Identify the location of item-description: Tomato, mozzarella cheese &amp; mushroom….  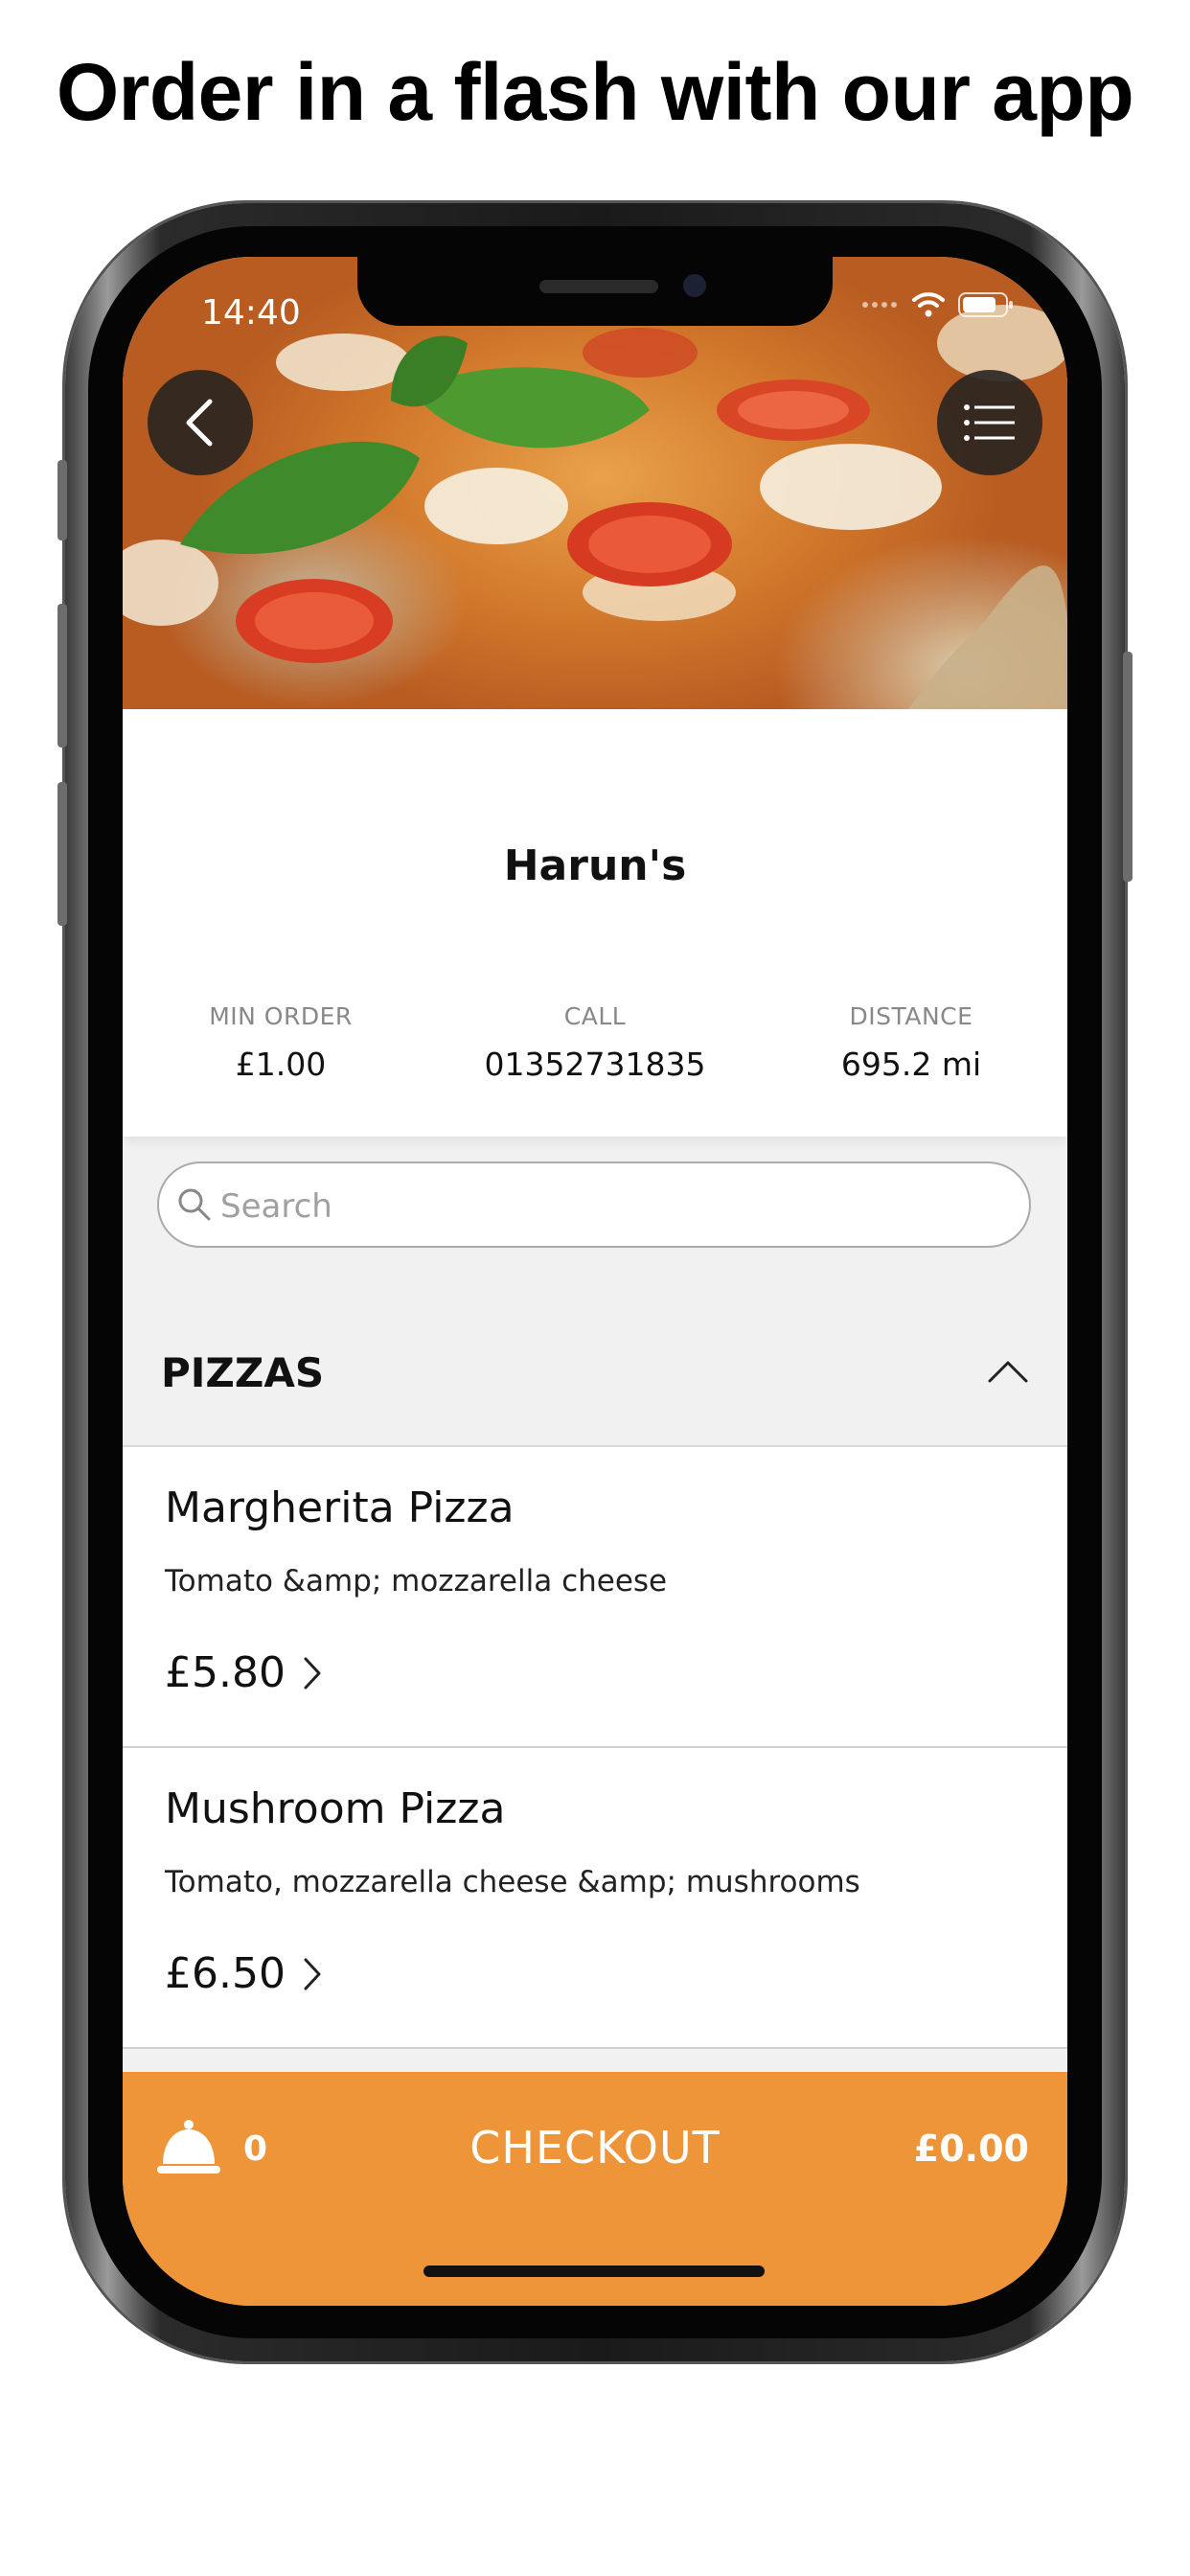
(512, 1882).